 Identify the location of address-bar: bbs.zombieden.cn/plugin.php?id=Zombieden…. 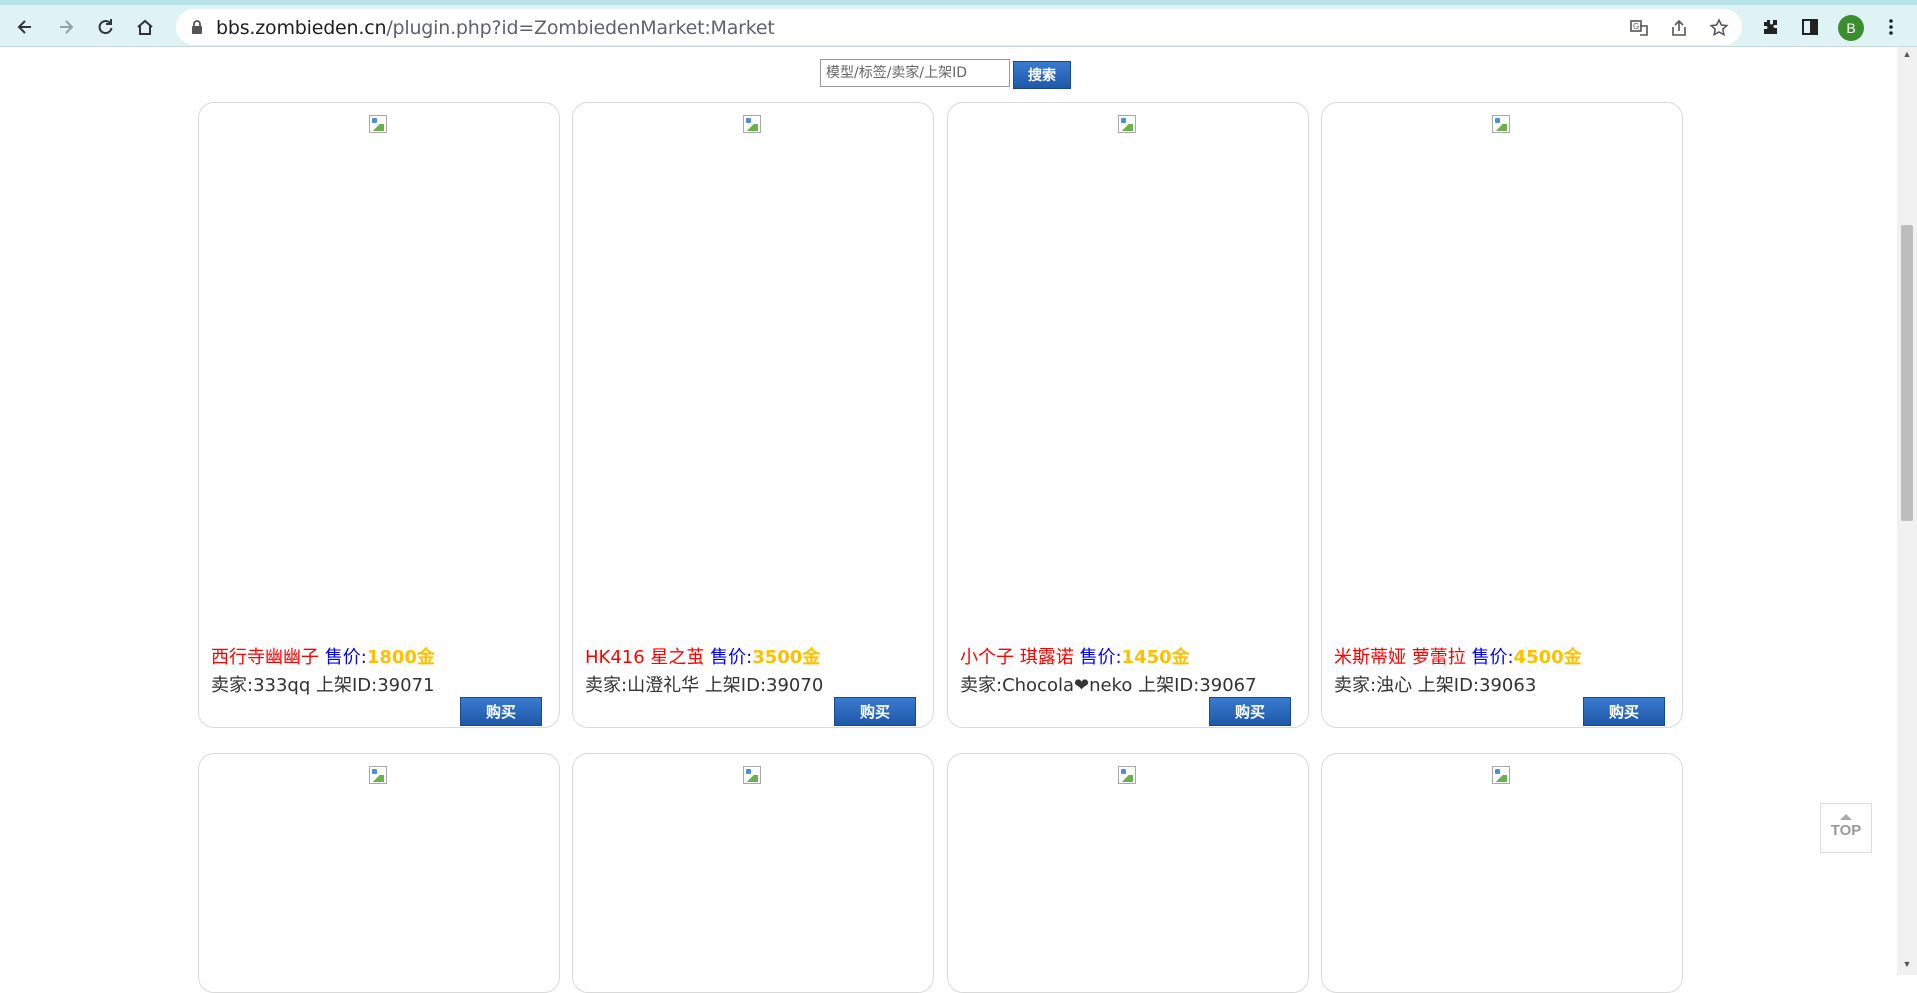
(959, 27).